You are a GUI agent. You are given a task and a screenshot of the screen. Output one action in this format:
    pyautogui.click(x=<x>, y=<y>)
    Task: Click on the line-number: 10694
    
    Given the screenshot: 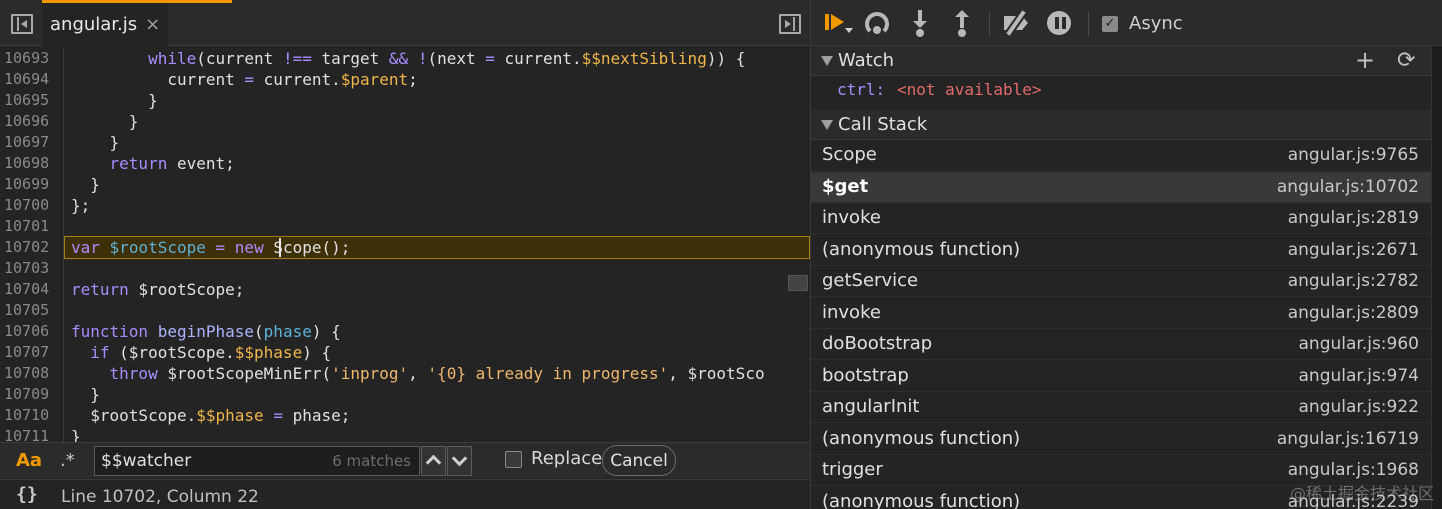 What is the action you would take?
    pyautogui.click(x=32, y=79)
    